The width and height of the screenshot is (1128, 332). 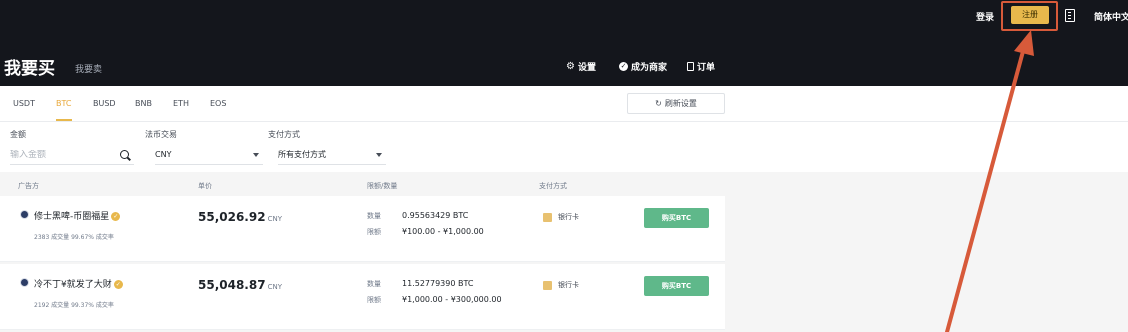 I want to click on orders-link: 订单, so click(x=701, y=66).